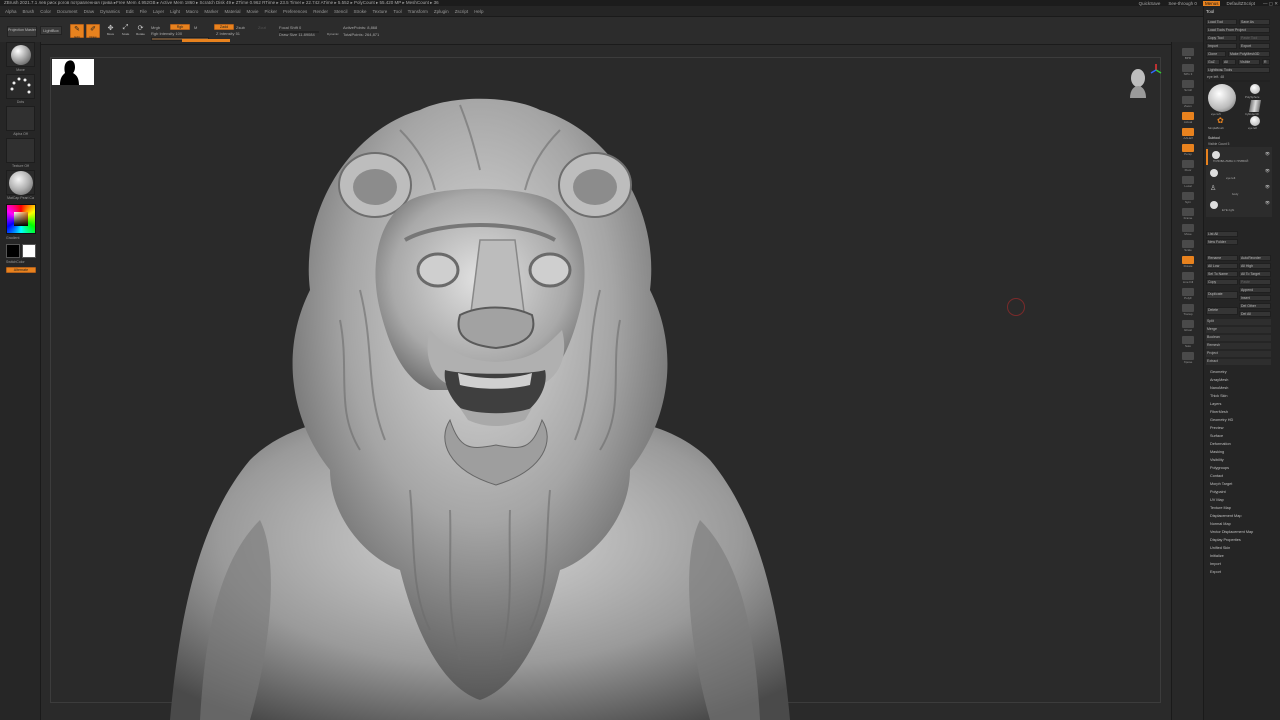 Image resolution: width=1280 pixels, height=720 pixels. I want to click on visible-count-slider: Visible Count 5, so click(1218, 144).